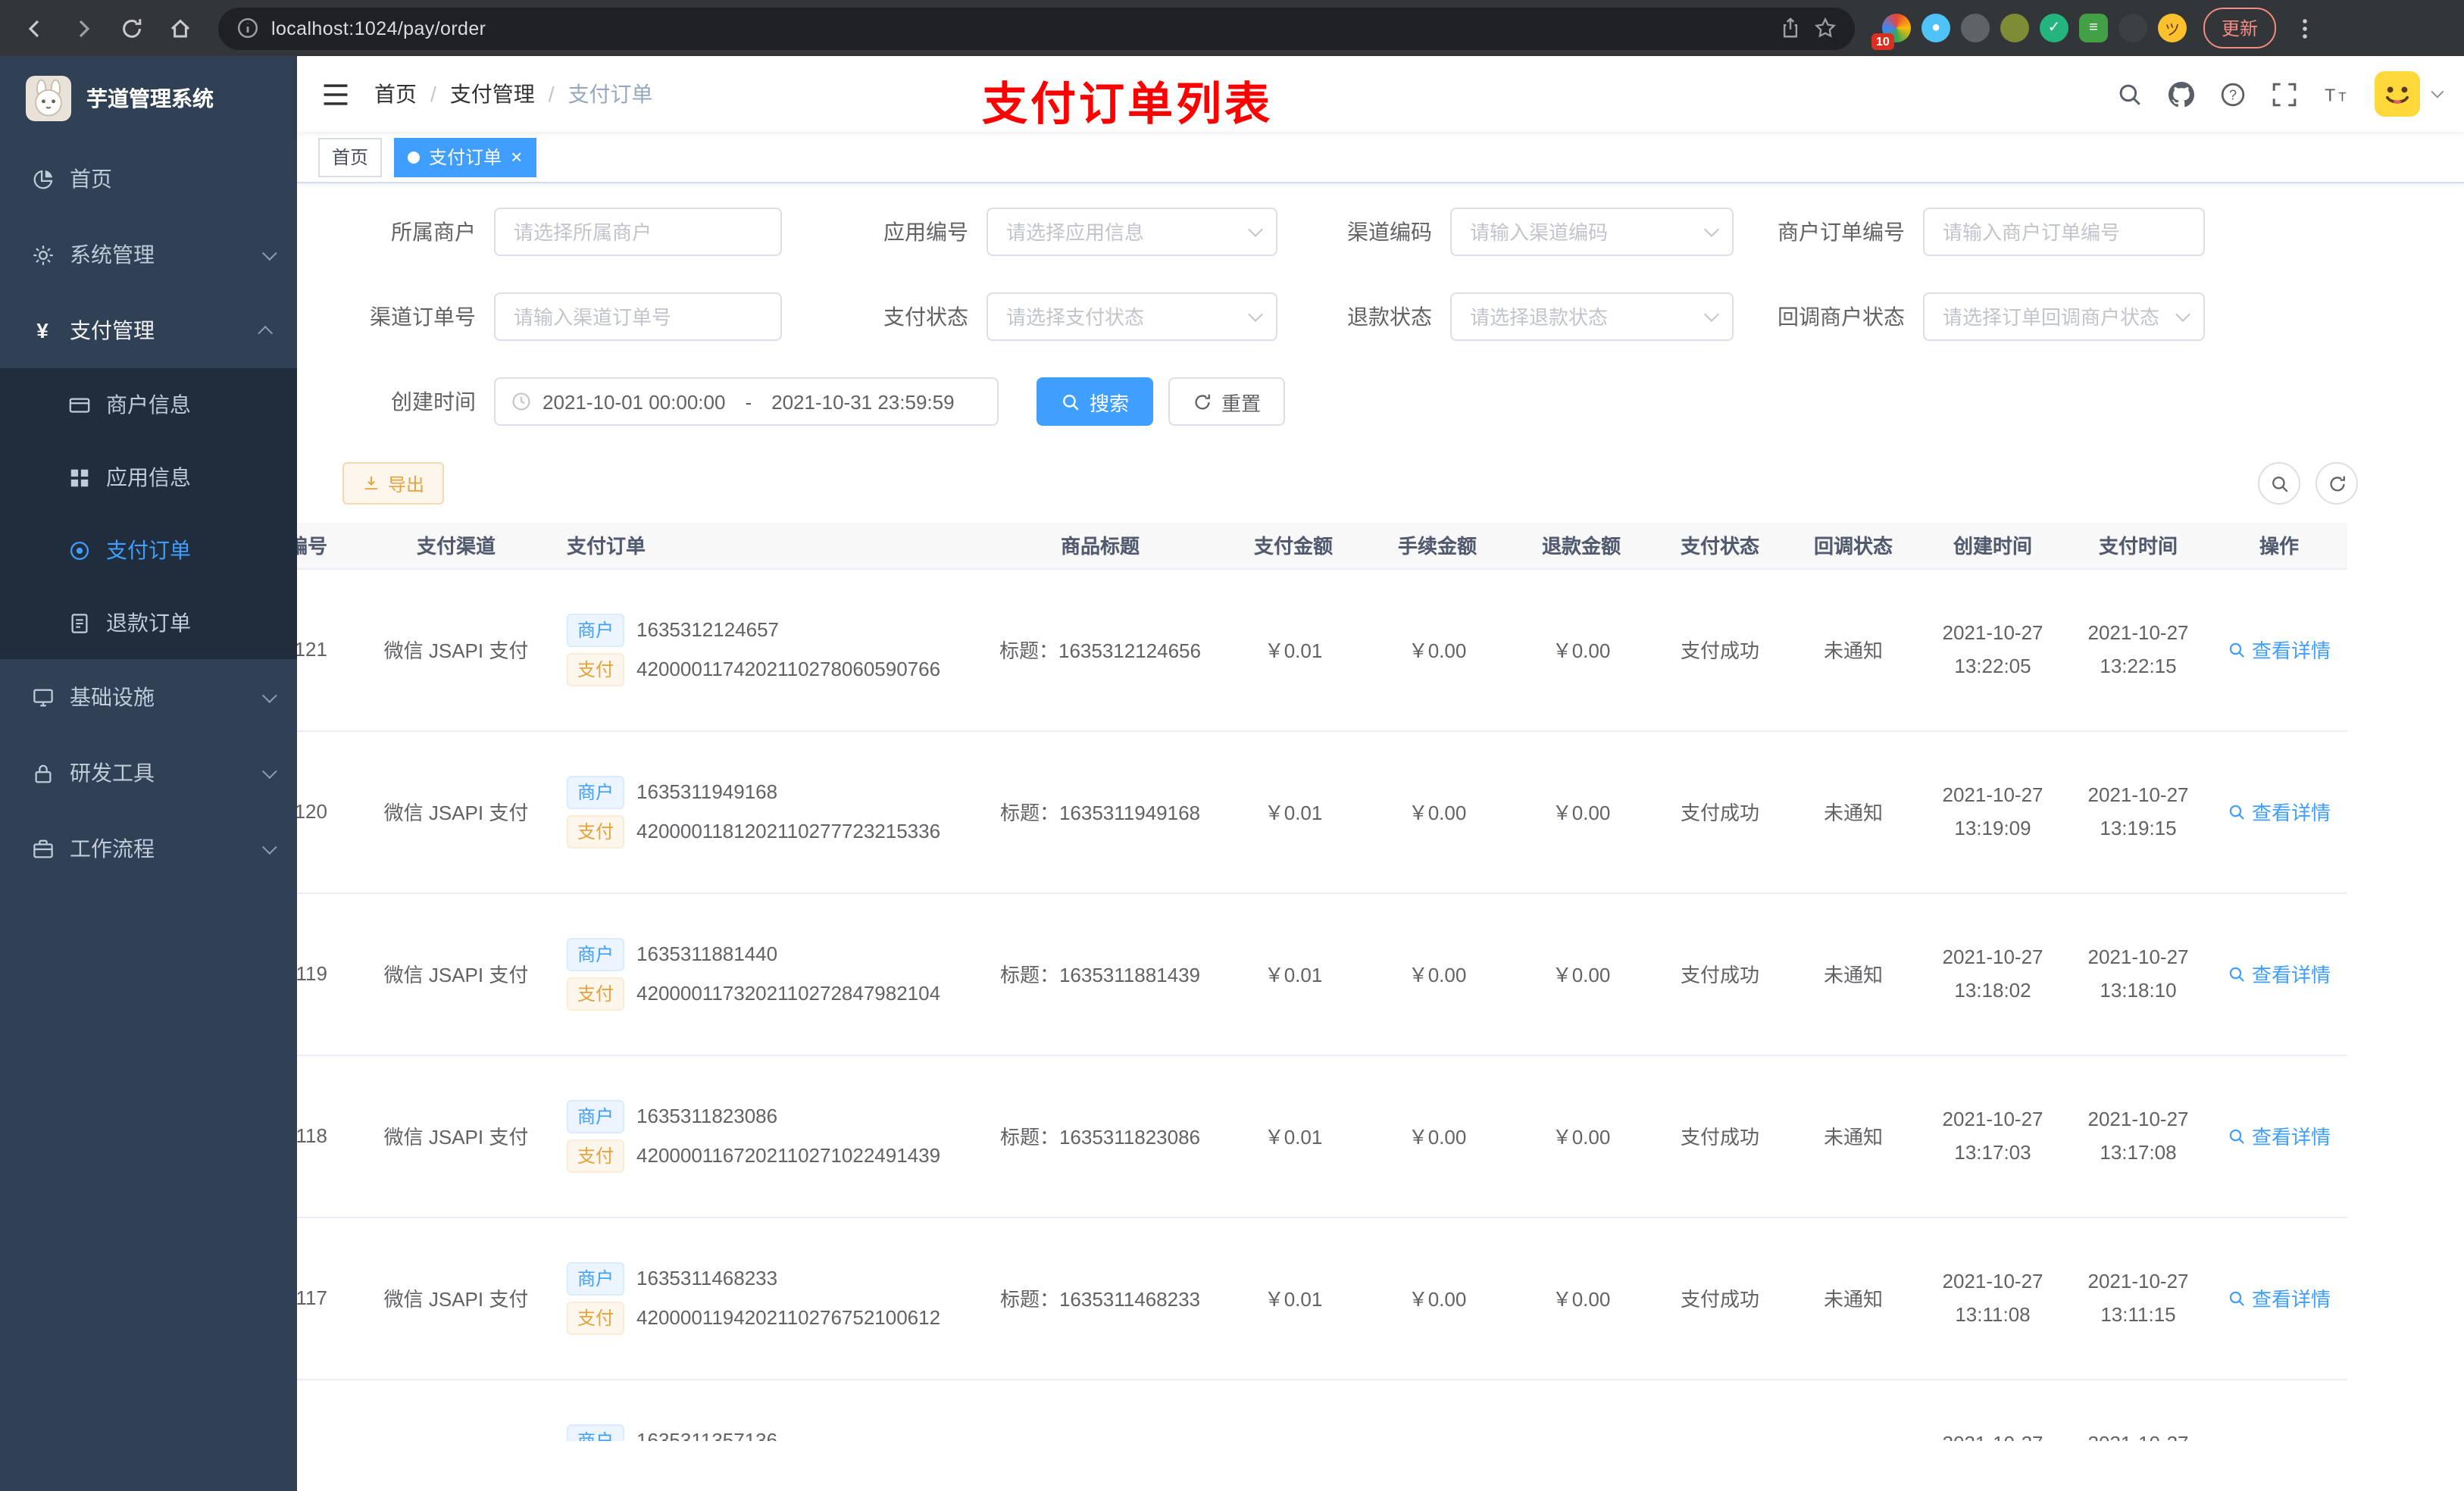 This screenshot has width=2464, height=1491. Describe the element at coordinates (1992, 827) in the screenshot. I see `create-time: 13:19:09` at that location.